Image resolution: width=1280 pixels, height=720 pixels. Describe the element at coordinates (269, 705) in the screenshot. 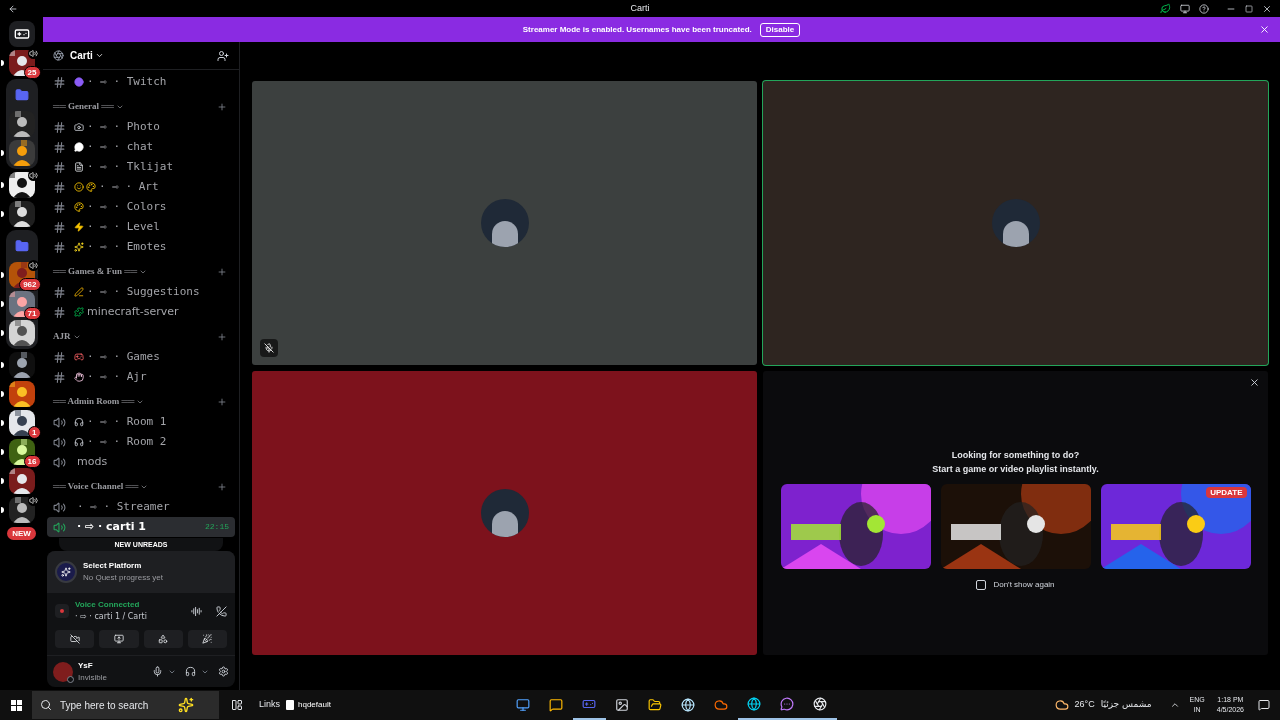

I see `links-toolbar: Links` at that location.